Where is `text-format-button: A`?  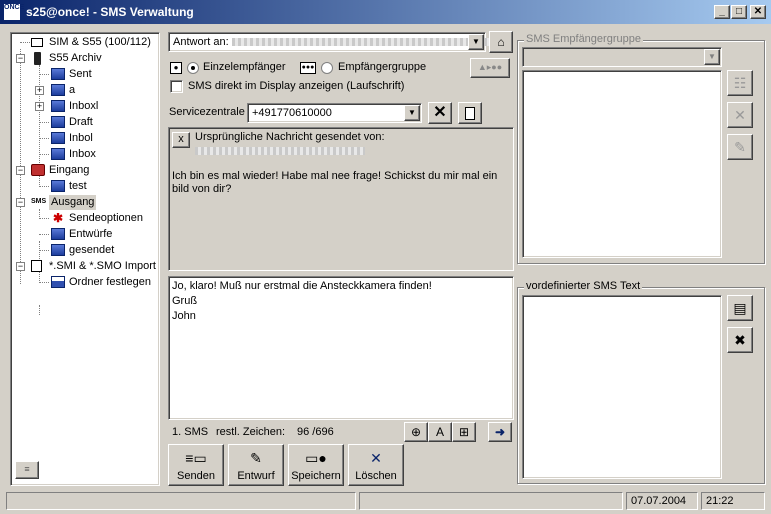
text-format-button: A is located at coordinates (440, 432).